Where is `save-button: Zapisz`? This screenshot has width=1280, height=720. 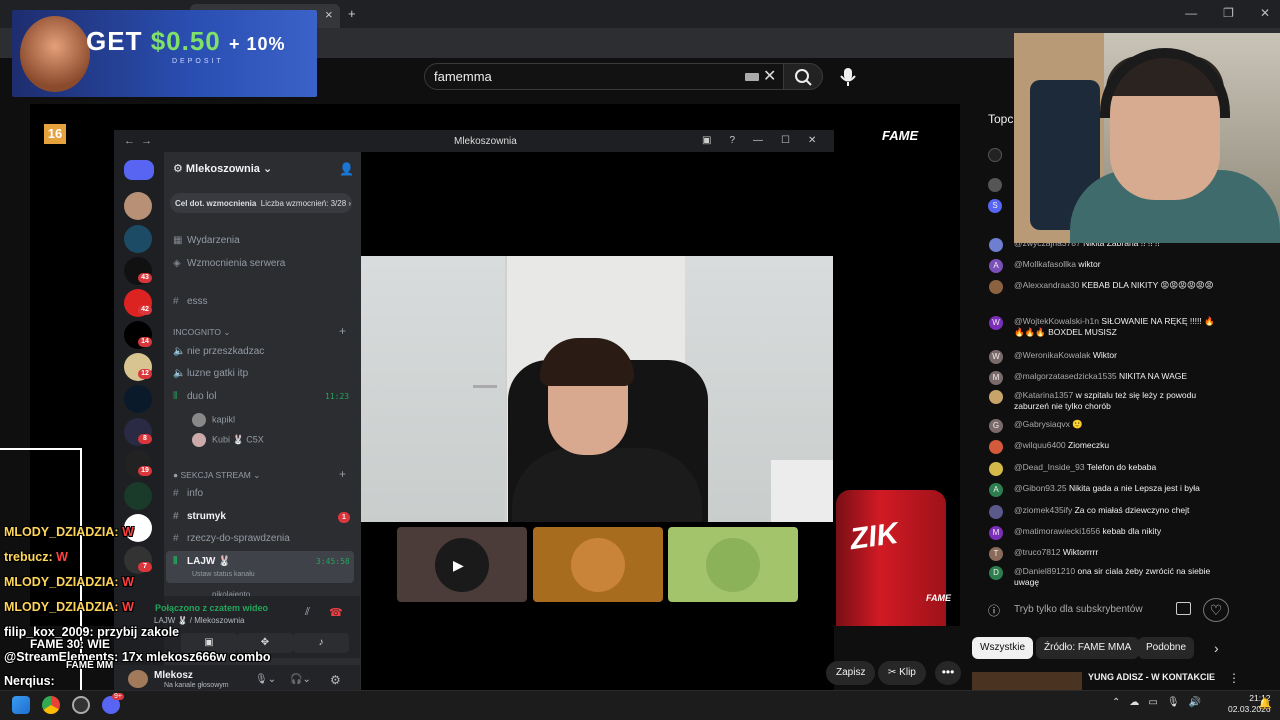 save-button: Zapisz is located at coordinates (851, 673).